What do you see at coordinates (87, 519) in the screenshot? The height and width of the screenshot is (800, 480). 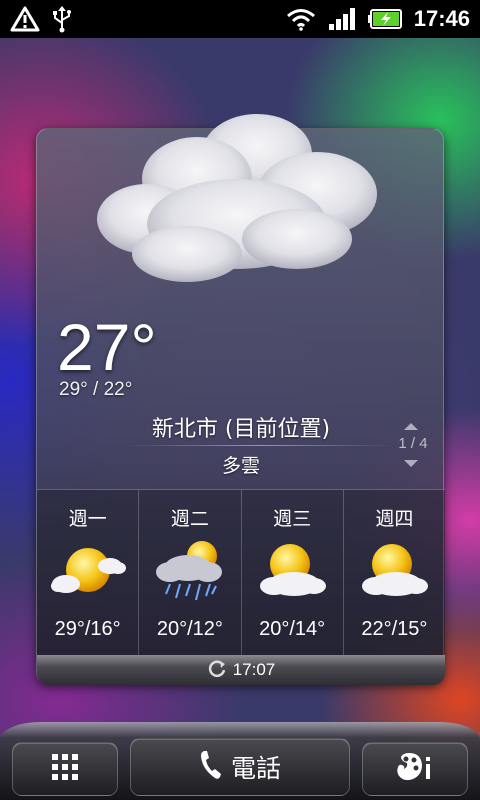 I see `day-name: 週一` at bounding box center [87, 519].